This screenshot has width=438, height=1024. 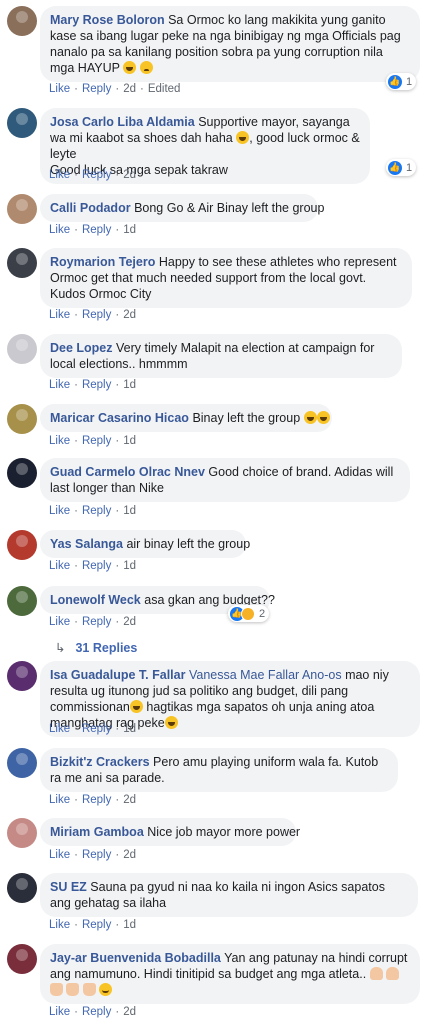 I want to click on comment-author: Maricar Casarino Hicao, so click(x=119, y=418).